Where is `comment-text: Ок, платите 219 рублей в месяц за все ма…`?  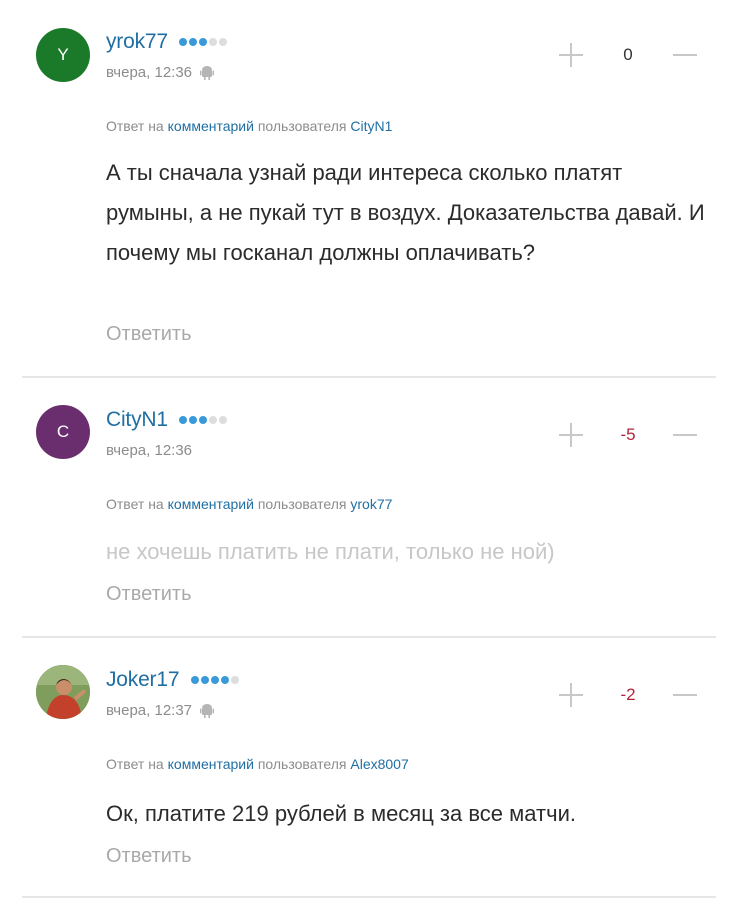
comment-text: Ок, платите 219 рублей в месяц за все ма… is located at coordinates (341, 813).